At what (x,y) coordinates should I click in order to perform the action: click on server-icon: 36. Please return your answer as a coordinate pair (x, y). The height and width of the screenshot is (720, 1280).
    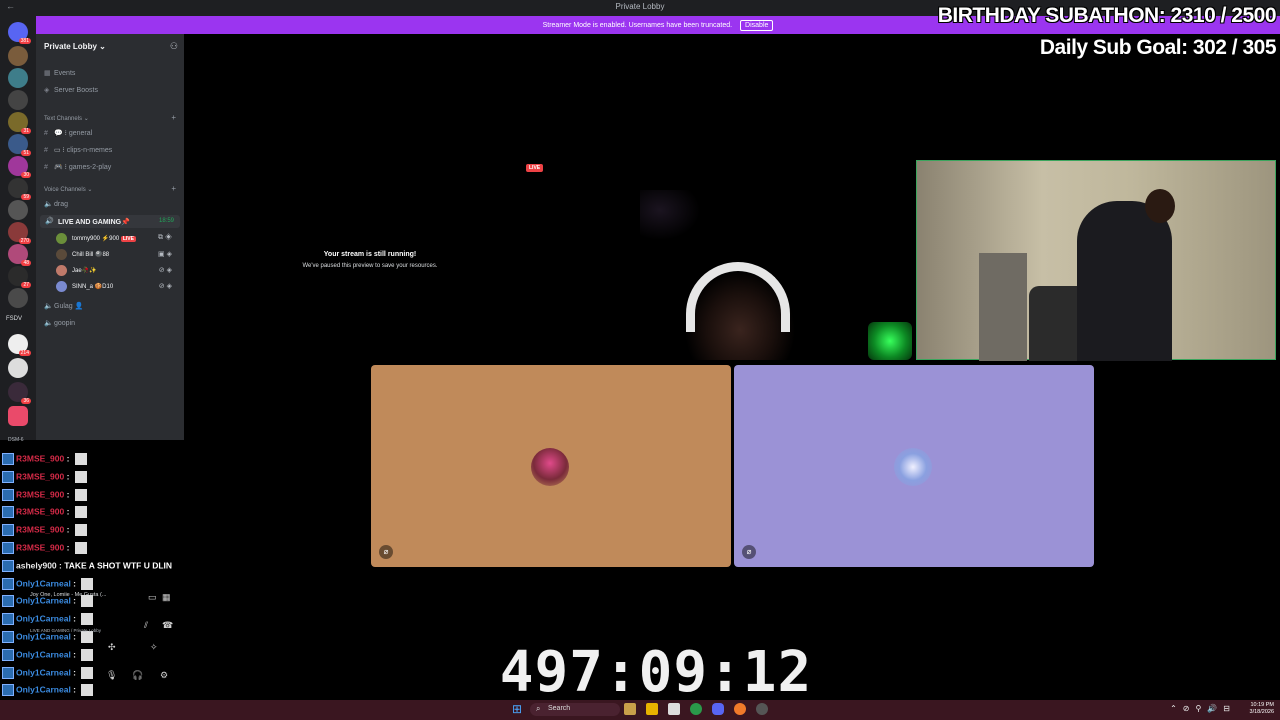
    Looking at the image, I should click on (19, 393).